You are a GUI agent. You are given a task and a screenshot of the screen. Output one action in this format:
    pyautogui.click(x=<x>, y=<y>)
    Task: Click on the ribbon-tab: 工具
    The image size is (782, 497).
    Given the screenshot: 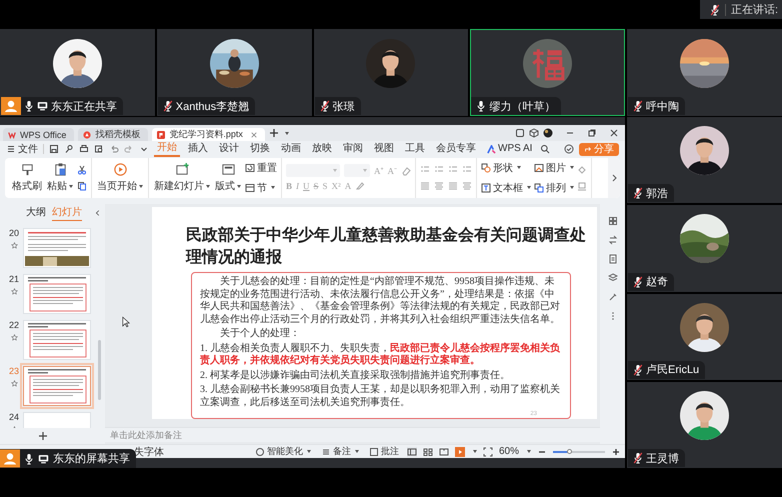 What is the action you would take?
    pyautogui.click(x=415, y=149)
    